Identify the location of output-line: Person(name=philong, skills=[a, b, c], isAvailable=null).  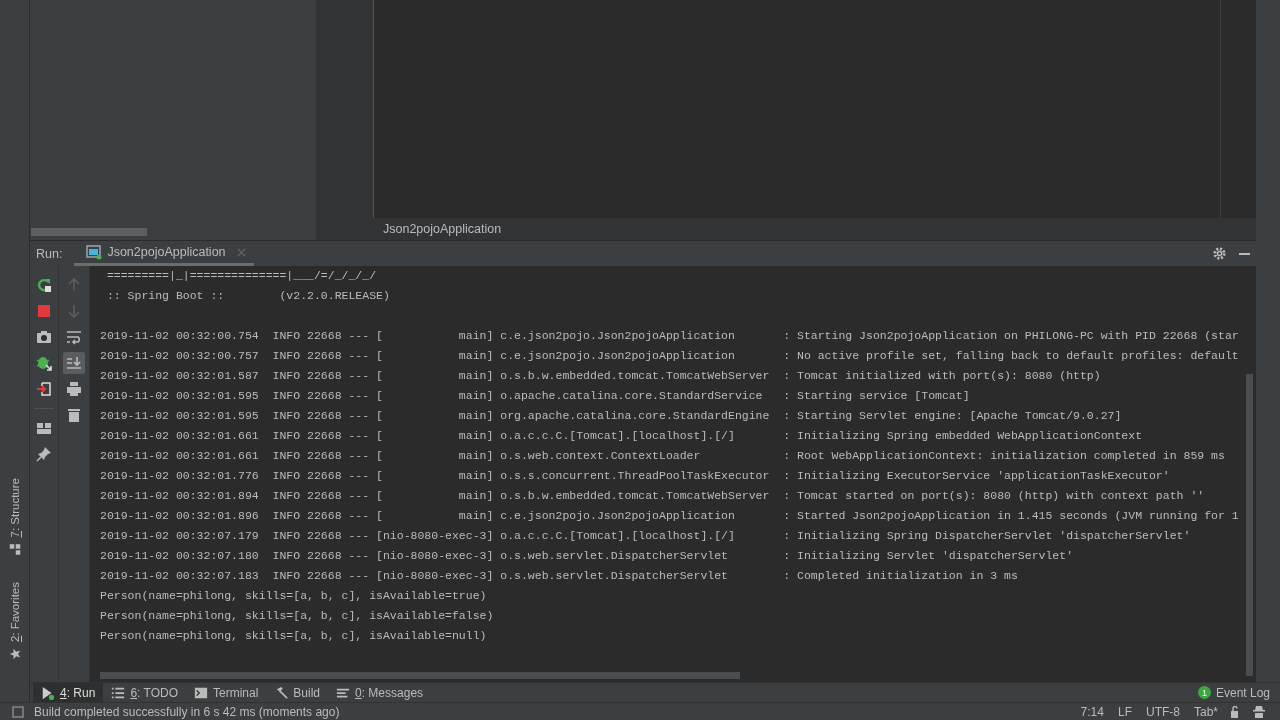
(293, 636).